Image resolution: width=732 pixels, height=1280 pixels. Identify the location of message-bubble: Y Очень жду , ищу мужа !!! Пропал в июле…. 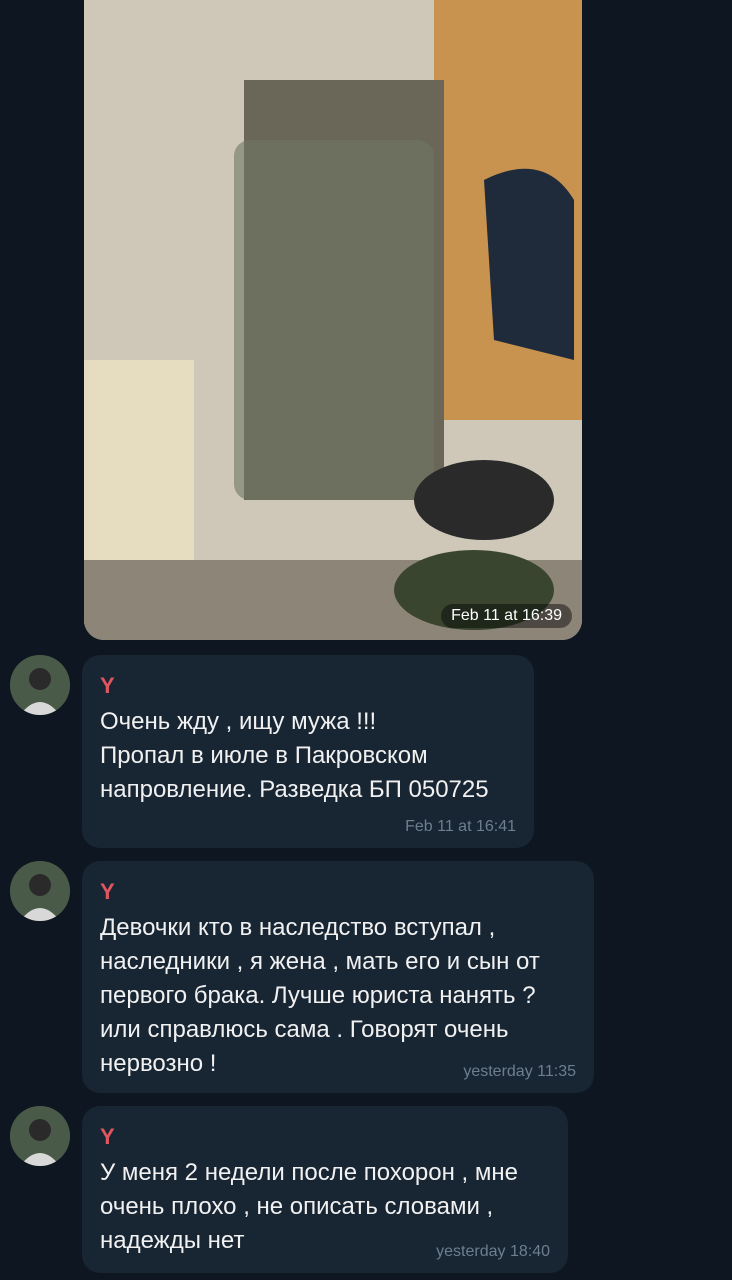
(308, 751).